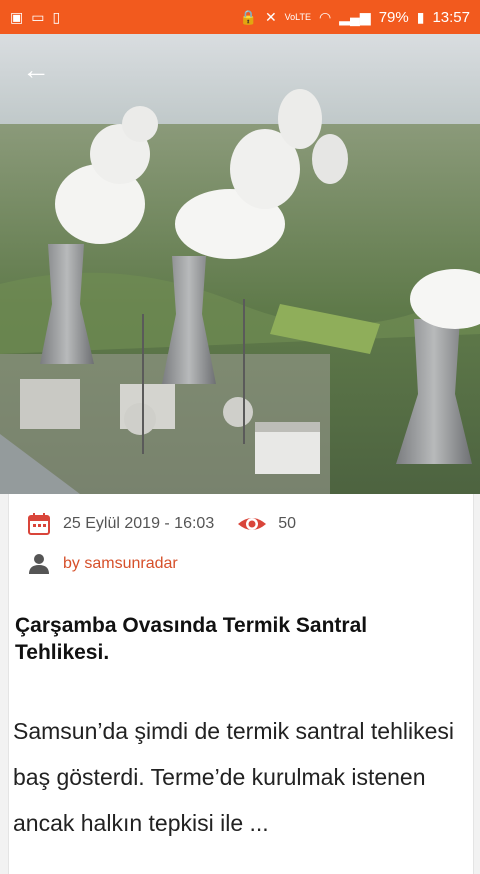 This screenshot has height=874, width=480. I want to click on wifi-icon: ◠, so click(325, 17).